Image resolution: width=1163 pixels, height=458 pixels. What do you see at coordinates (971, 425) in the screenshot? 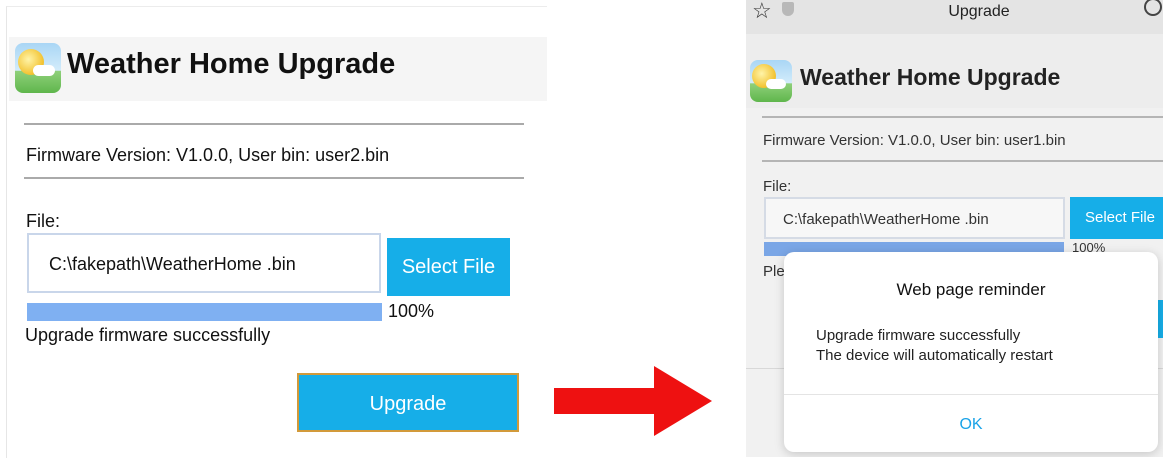
I see `ok-button: OK` at bounding box center [971, 425].